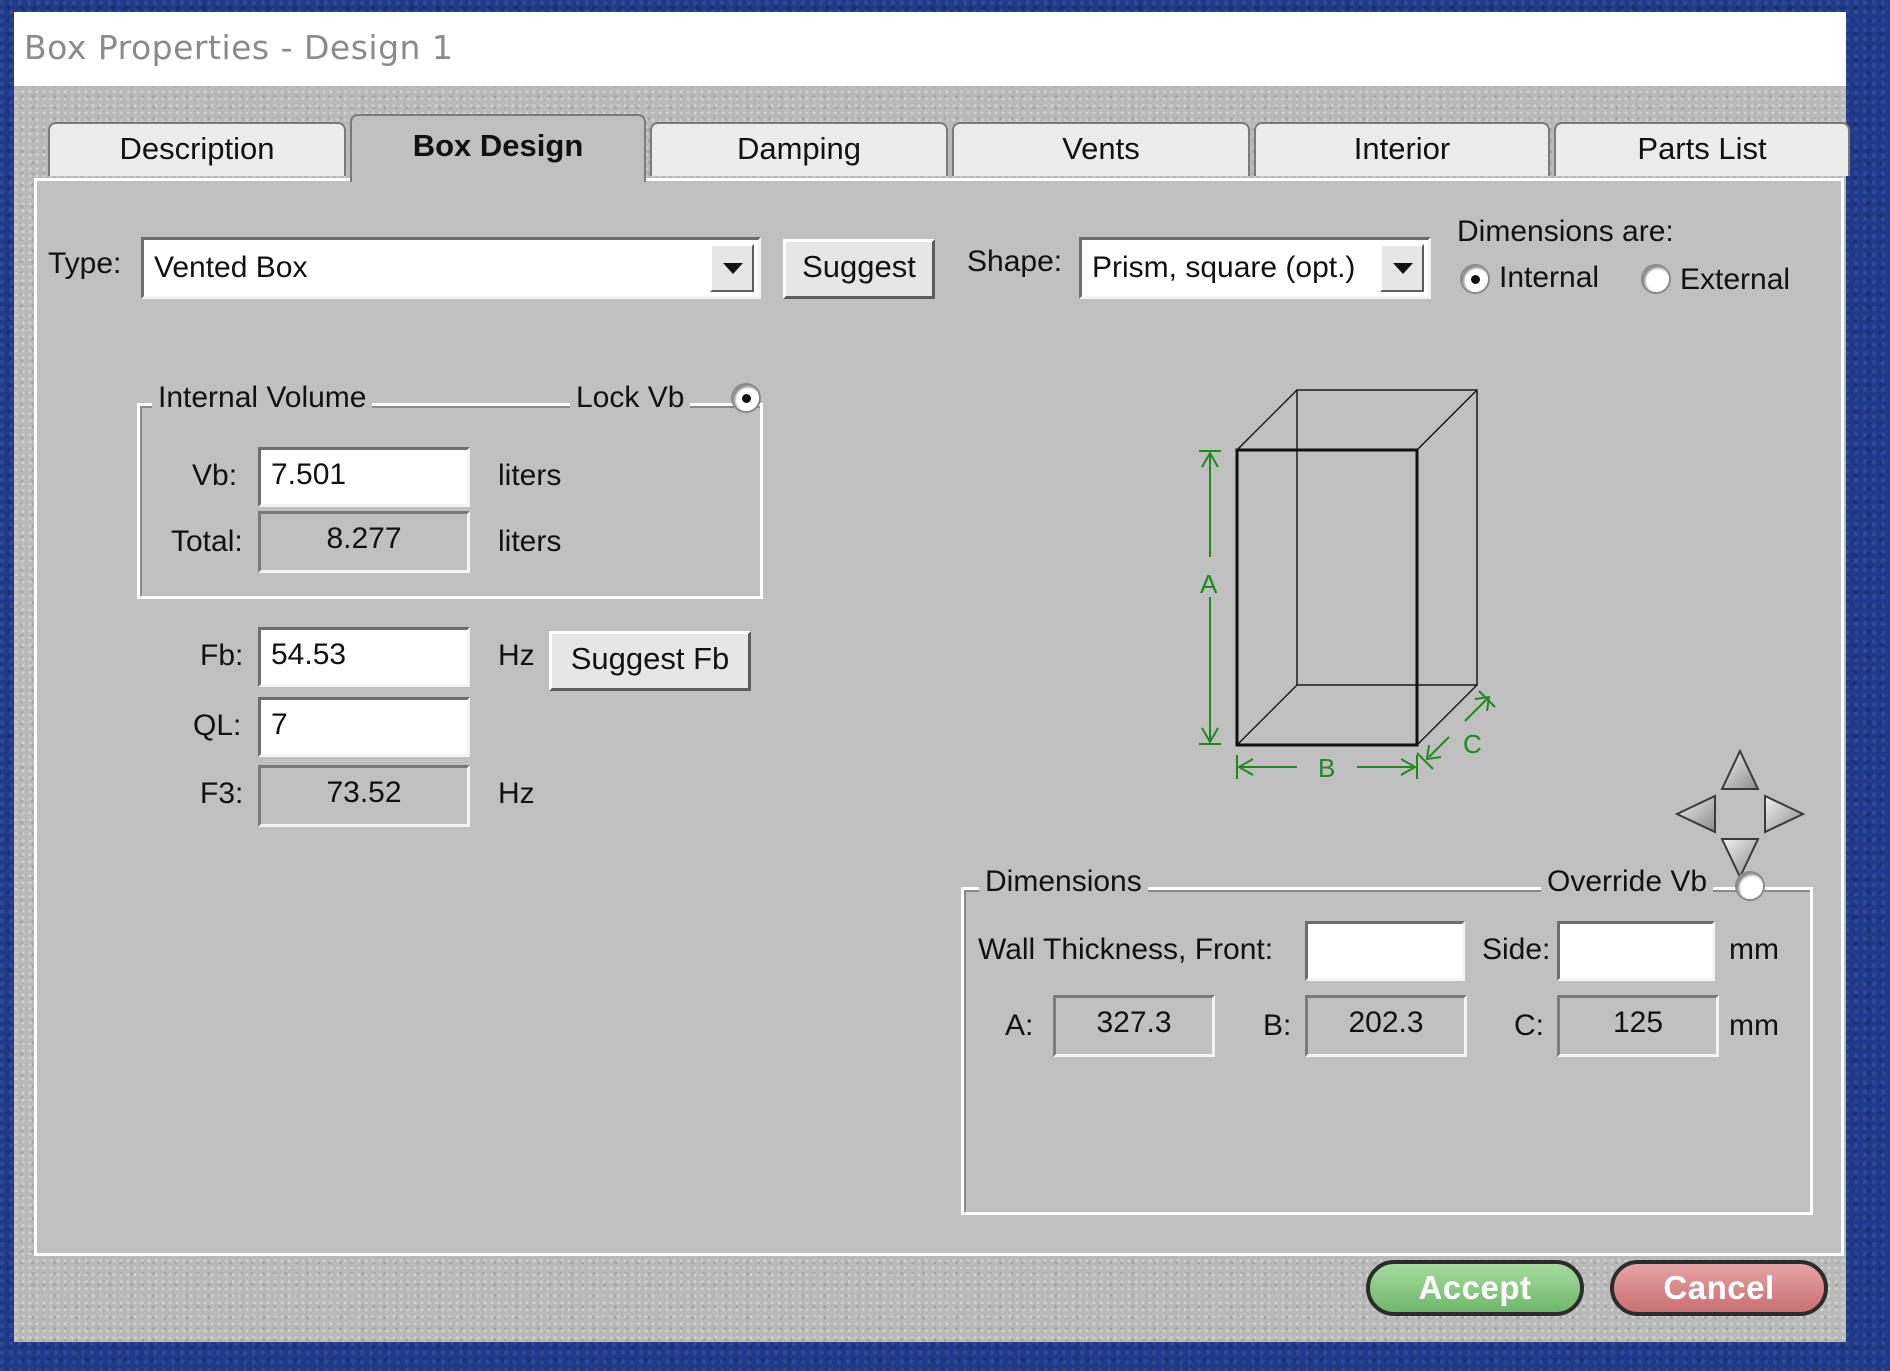  I want to click on accept-button: Accept, so click(1475, 1288).